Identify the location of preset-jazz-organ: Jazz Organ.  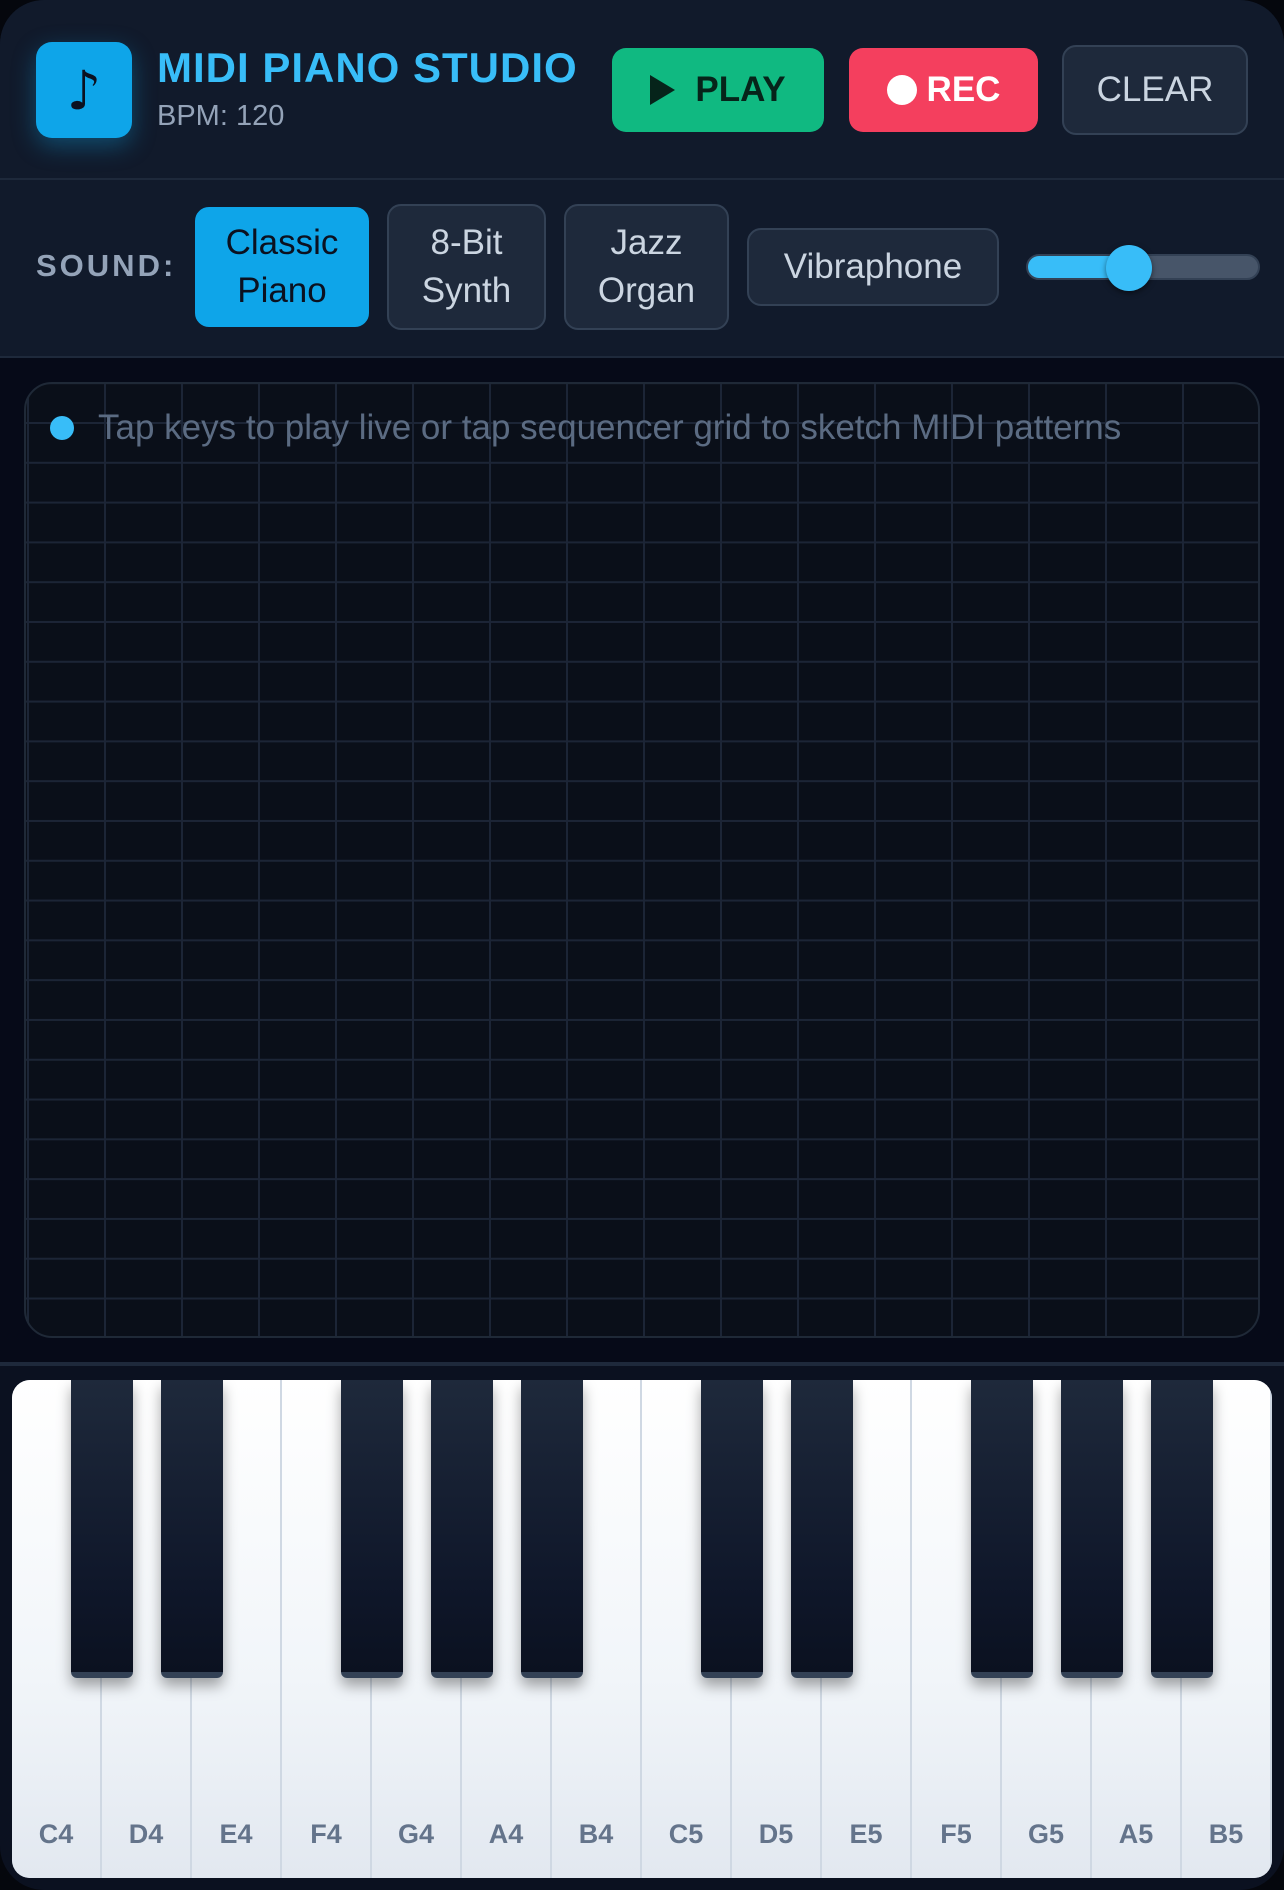
(646, 267).